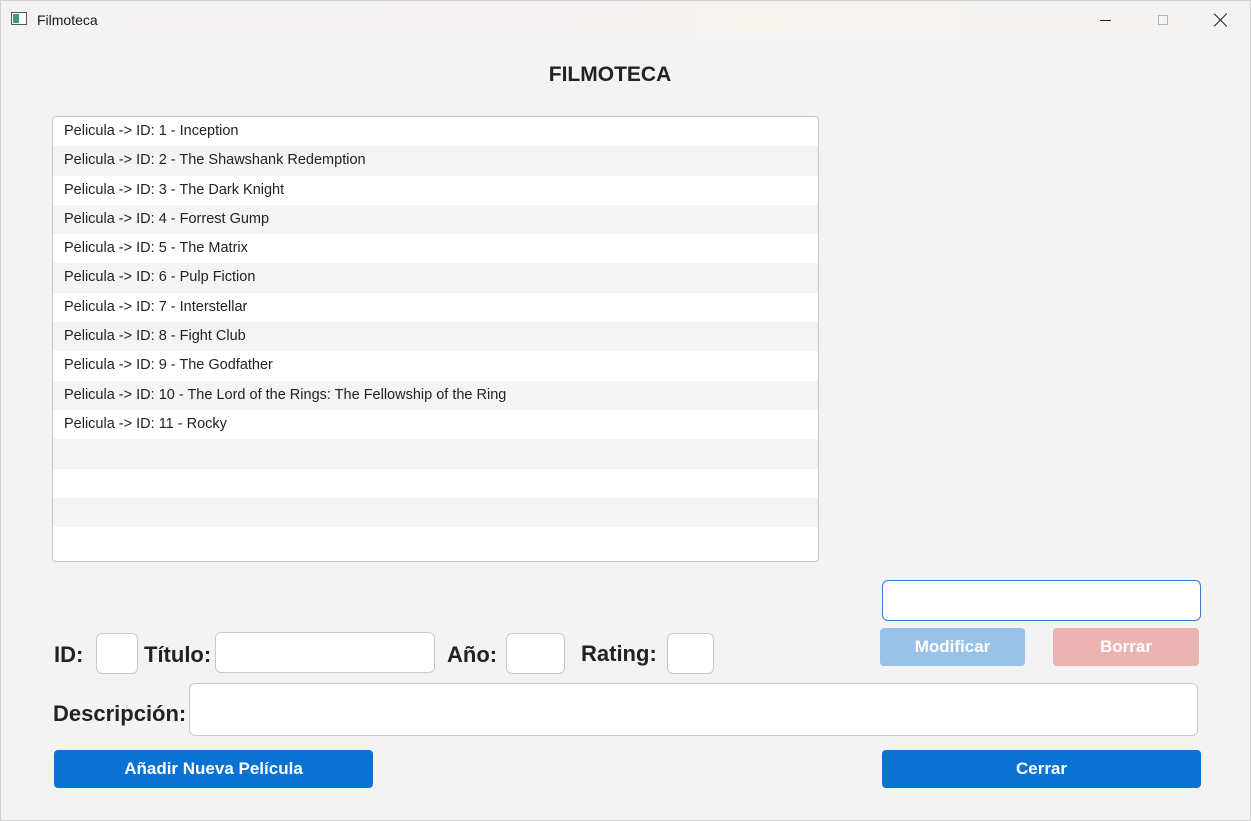  What do you see at coordinates (435, 131) in the screenshot?
I see `list-item: Pelicula -> ID: 1 - Inception` at bounding box center [435, 131].